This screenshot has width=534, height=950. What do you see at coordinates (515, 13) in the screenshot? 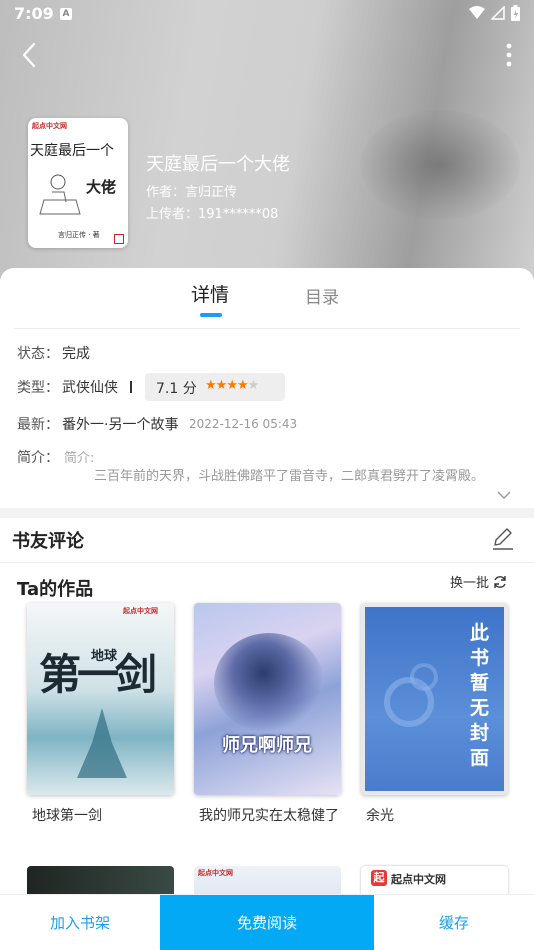
I see `battery-icon` at bounding box center [515, 13].